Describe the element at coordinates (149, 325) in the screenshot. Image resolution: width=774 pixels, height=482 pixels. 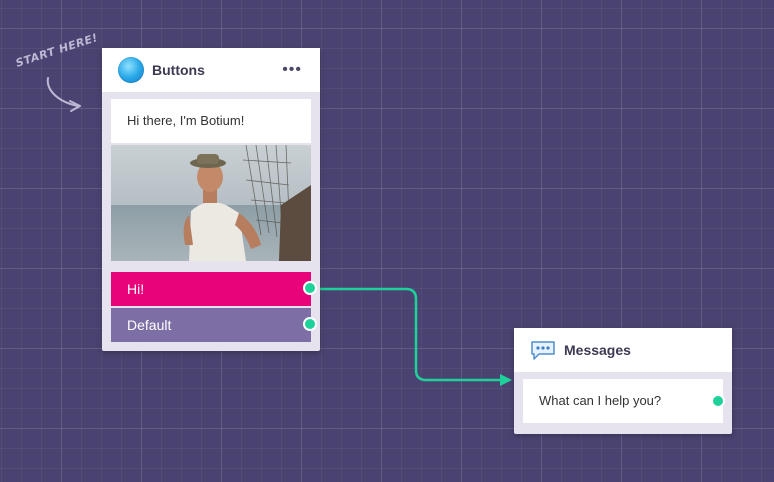
I see `button-label: Default` at that location.